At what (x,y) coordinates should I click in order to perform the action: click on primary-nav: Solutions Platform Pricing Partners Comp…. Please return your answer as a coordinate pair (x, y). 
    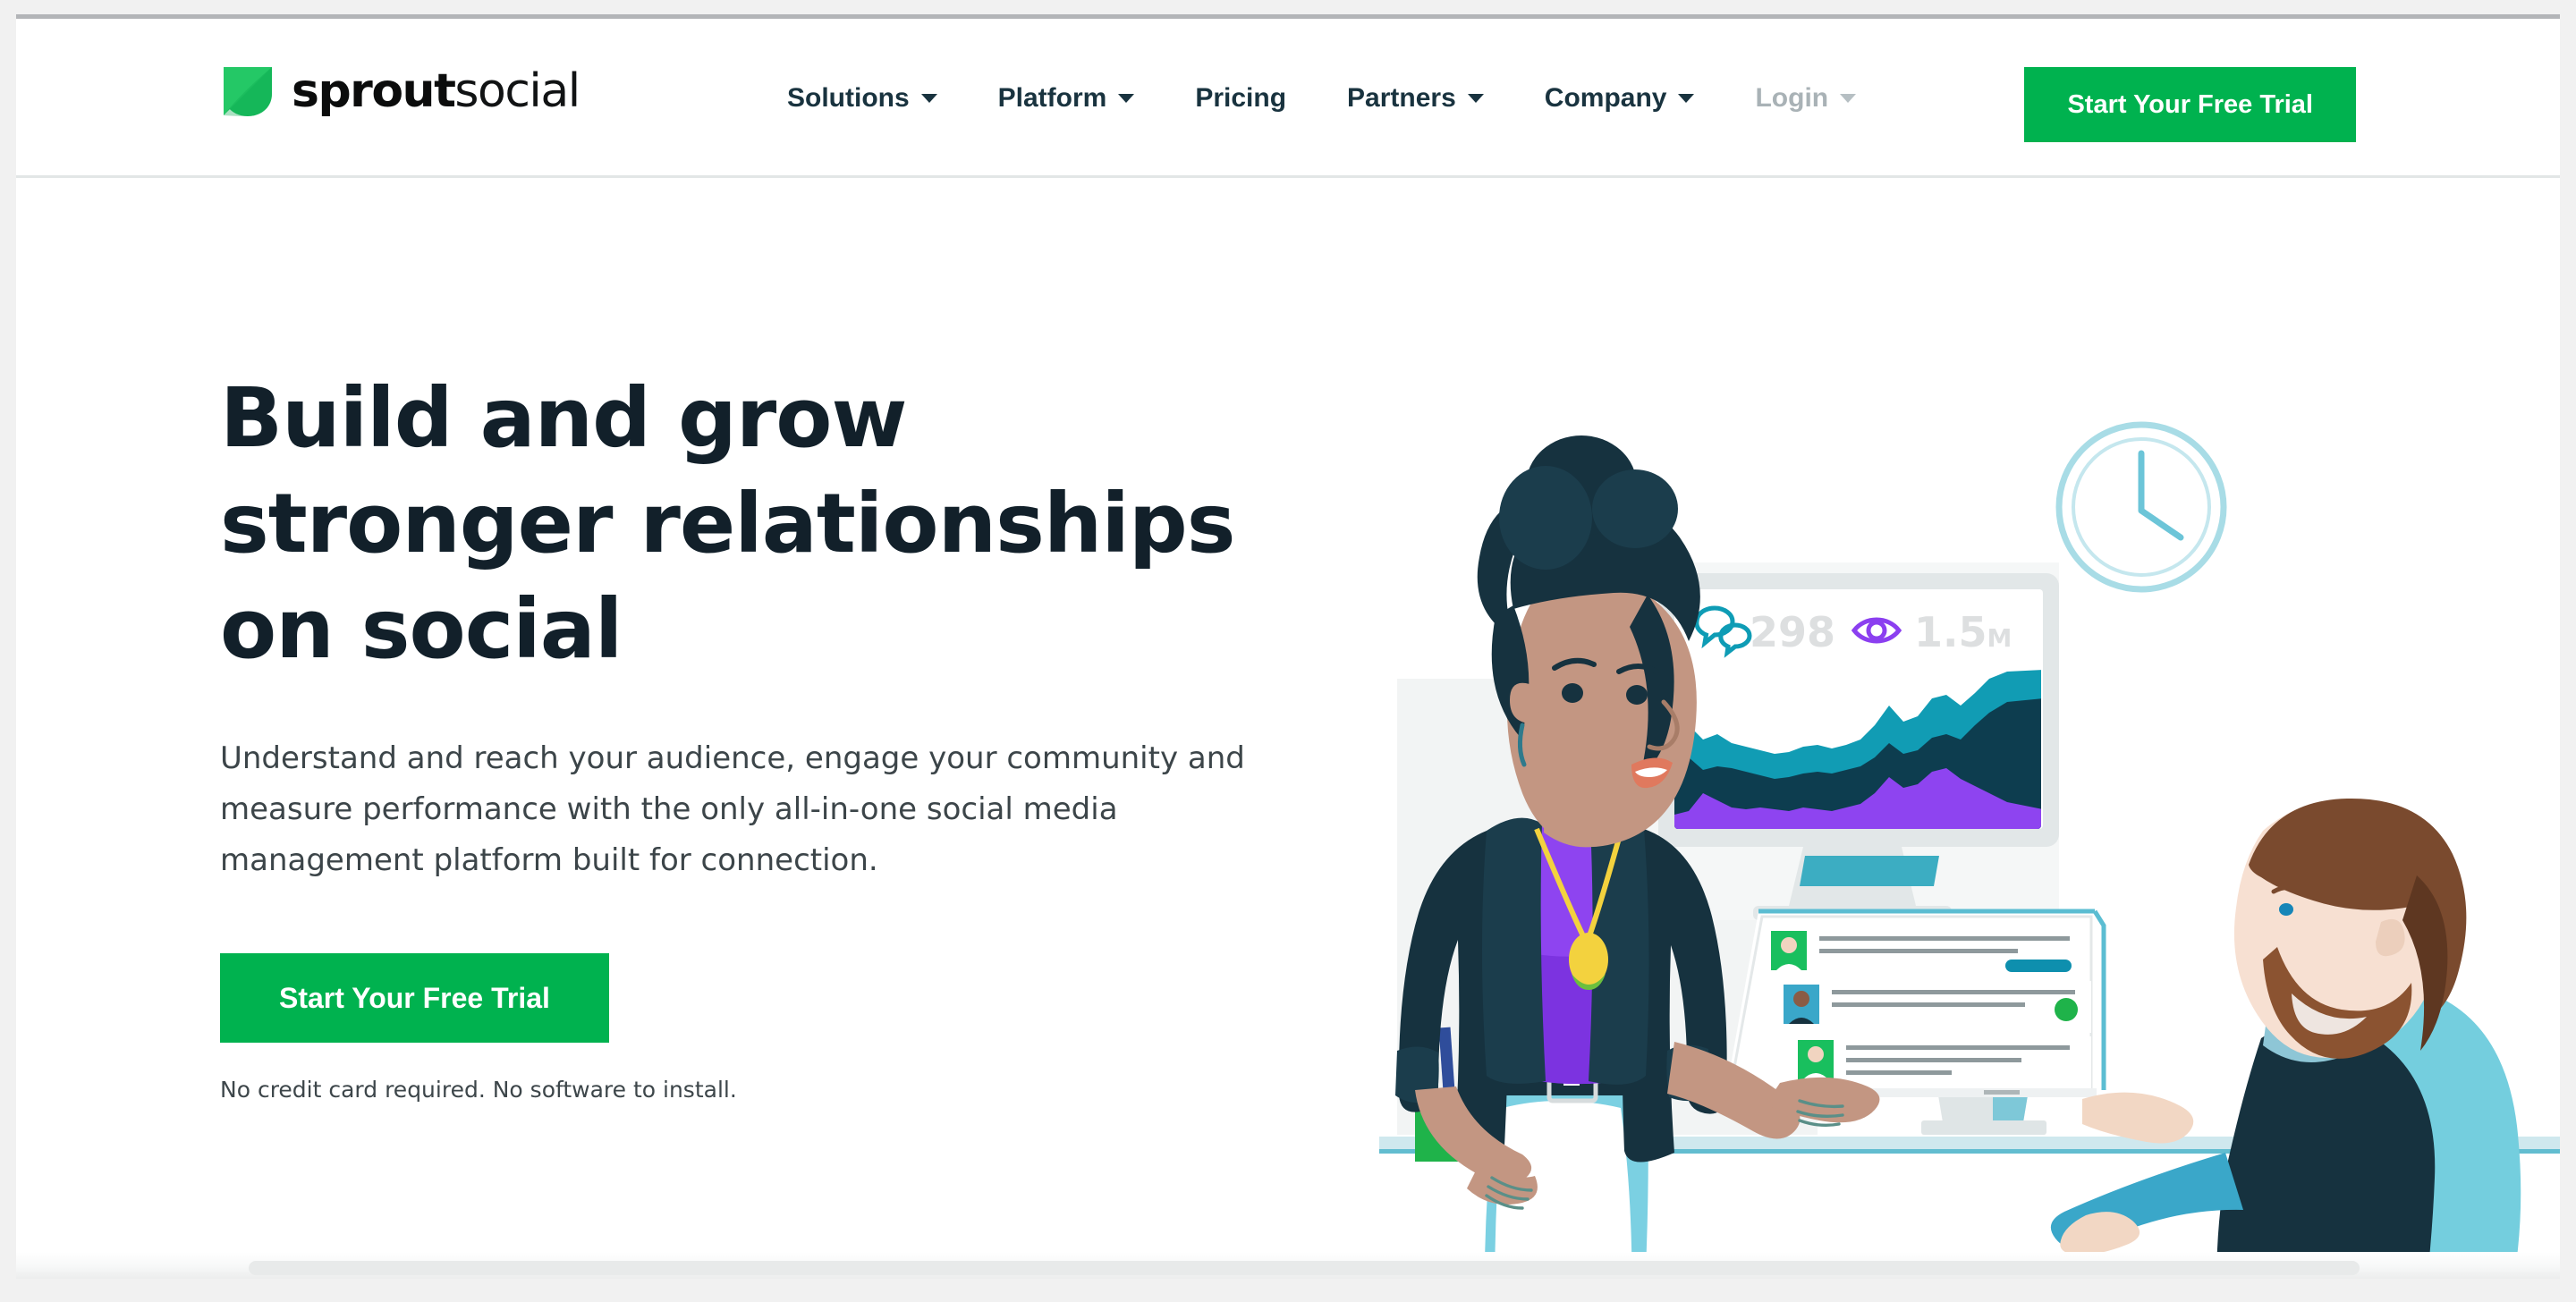
    Looking at the image, I should click on (1321, 98).